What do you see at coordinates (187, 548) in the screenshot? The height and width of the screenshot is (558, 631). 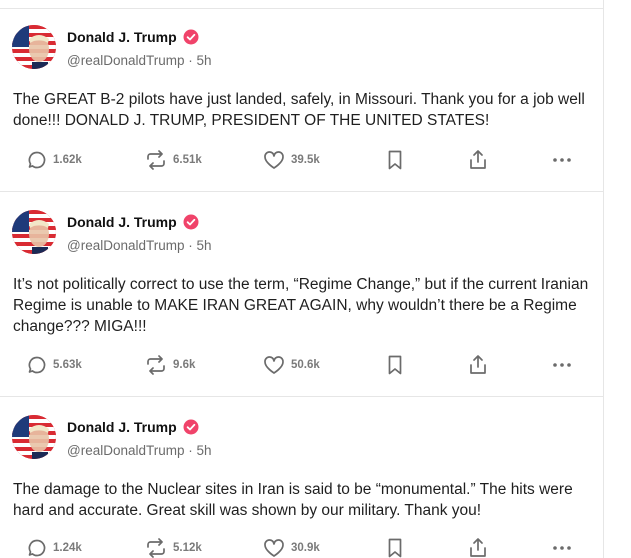 I see `retruth-count: 5.12k` at bounding box center [187, 548].